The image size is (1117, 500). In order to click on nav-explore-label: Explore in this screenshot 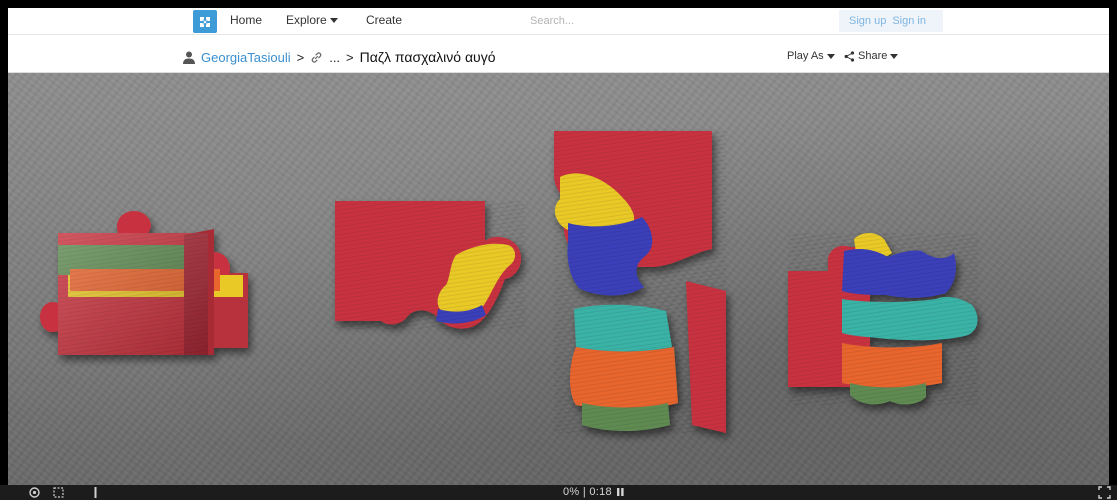, I will do `click(306, 20)`.